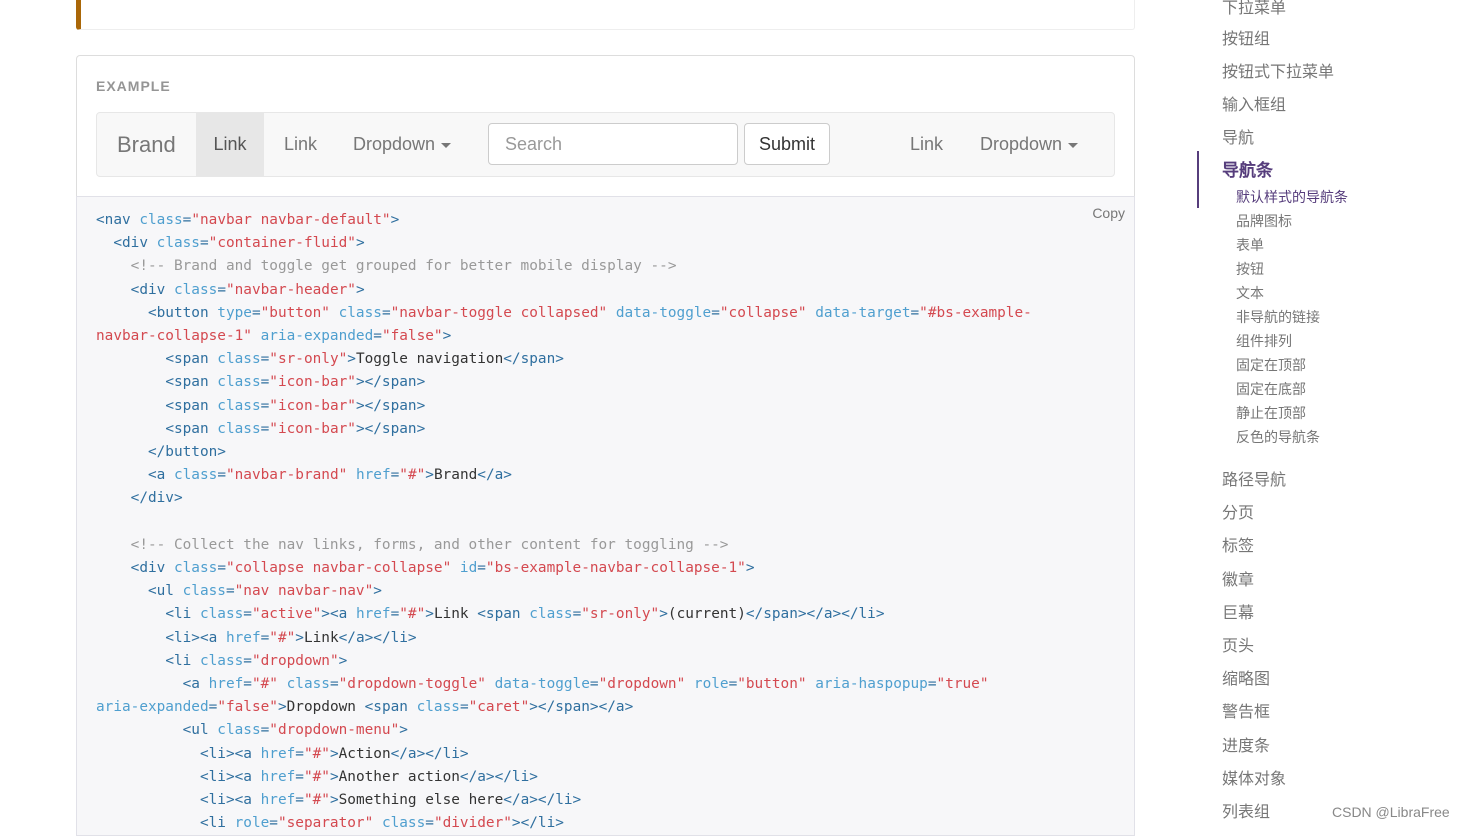 The height and width of the screenshot is (836, 1463). I want to click on nav-link-right: Link, so click(926, 144).